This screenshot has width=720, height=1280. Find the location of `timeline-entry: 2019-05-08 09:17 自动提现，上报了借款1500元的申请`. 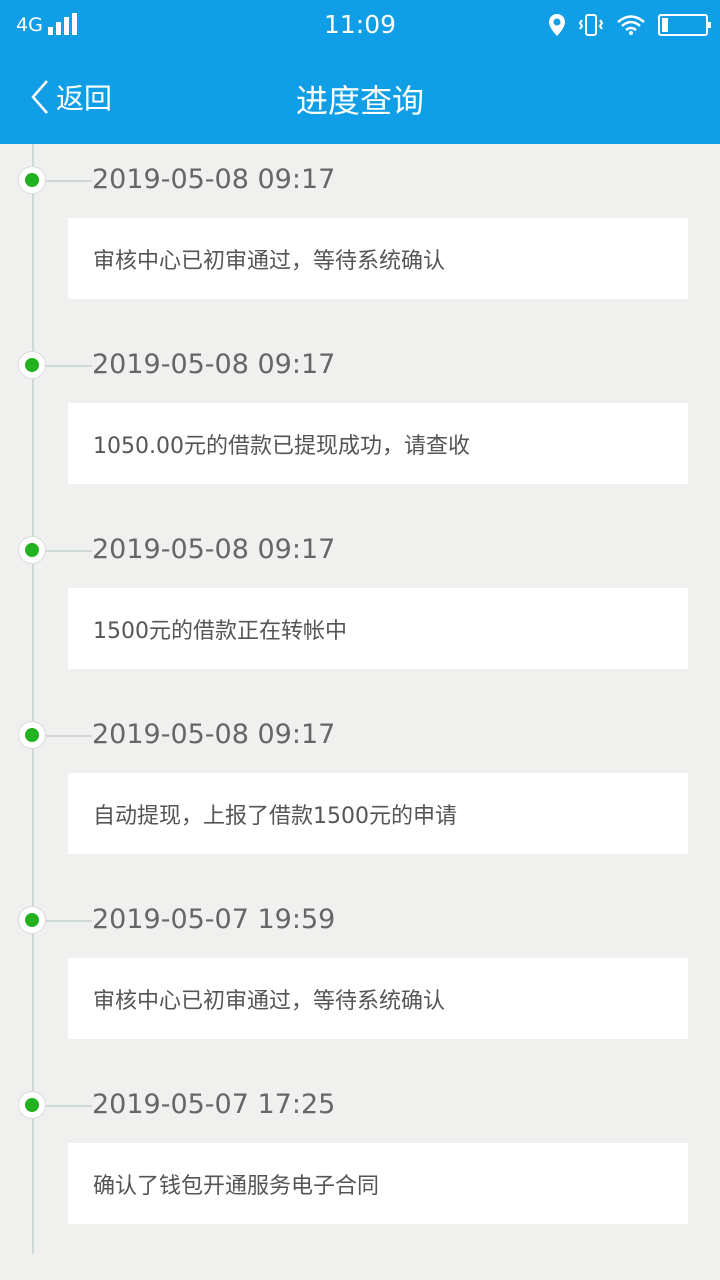

timeline-entry: 2019-05-08 09:17 自动提现，上报了借款1500元的申请 is located at coordinates (360, 793).